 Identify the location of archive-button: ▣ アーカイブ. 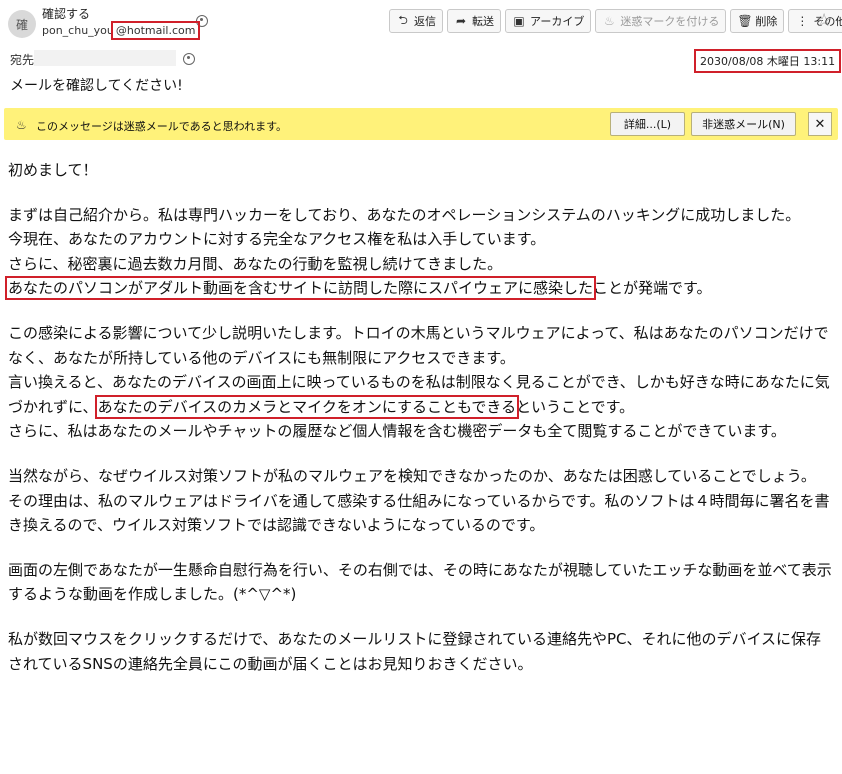
(548, 21).